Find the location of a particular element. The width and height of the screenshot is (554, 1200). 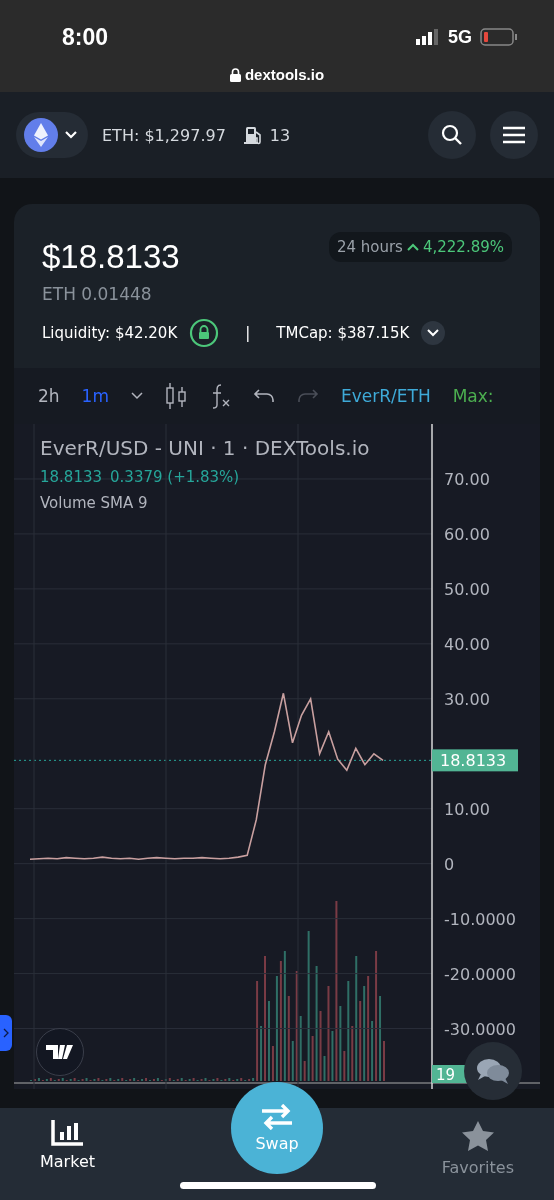

chevron-up-icon is located at coordinates (412, 247).